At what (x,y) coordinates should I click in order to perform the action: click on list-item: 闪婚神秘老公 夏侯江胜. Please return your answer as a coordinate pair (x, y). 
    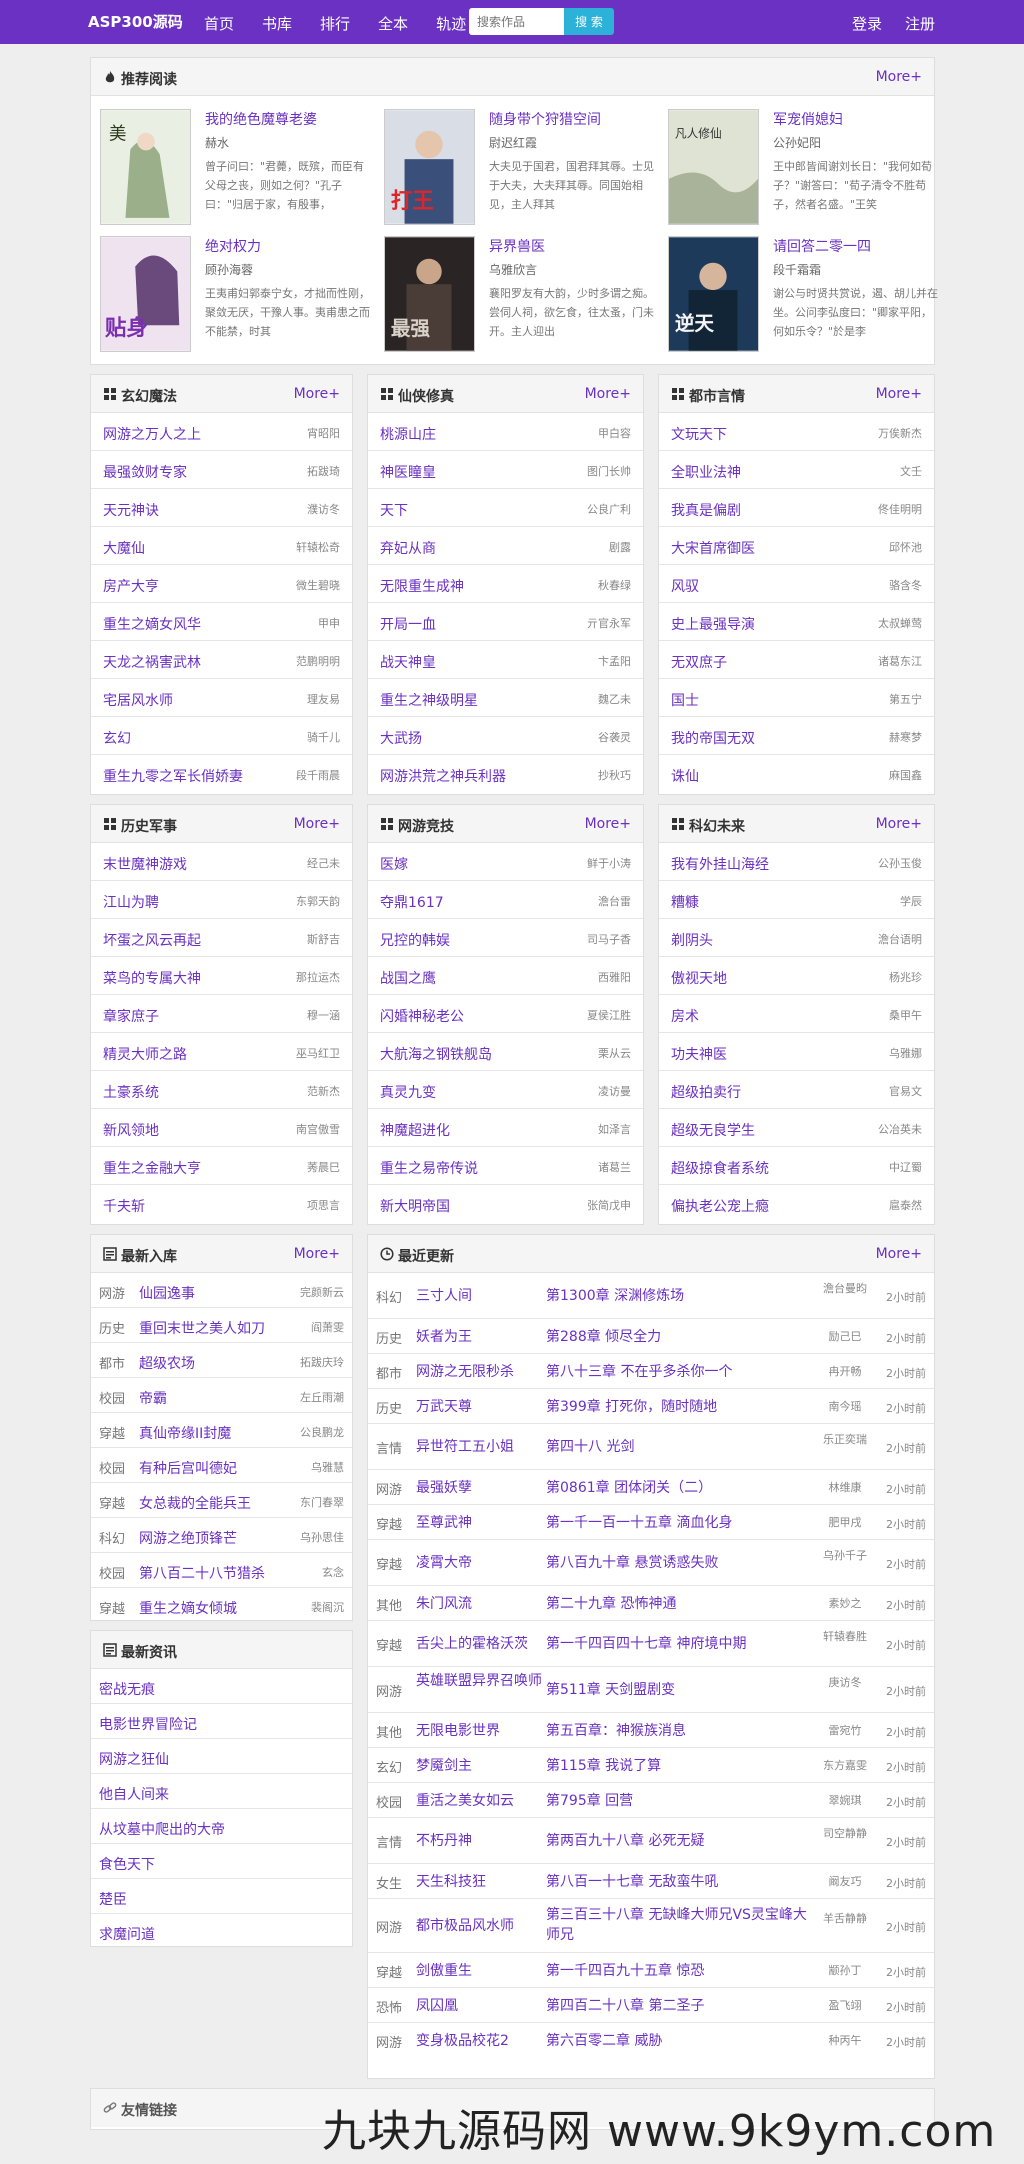
    Looking at the image, I should click on (505, 1014).